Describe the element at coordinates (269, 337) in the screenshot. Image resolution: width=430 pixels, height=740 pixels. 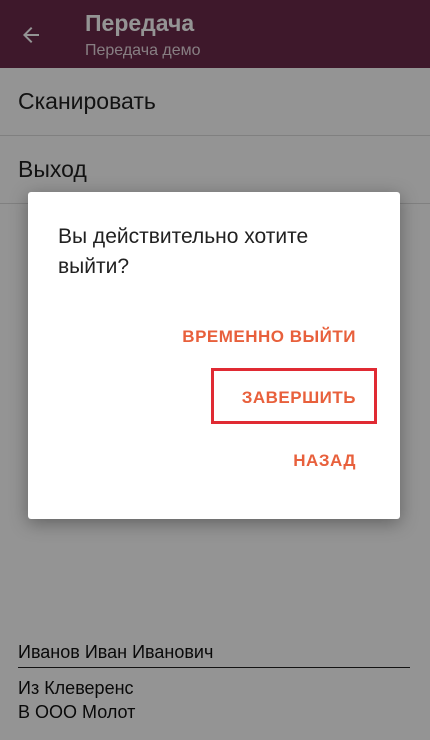
I see `temp-exit-button: ВРЕМЕННО ВЫЙТИ` at that location.